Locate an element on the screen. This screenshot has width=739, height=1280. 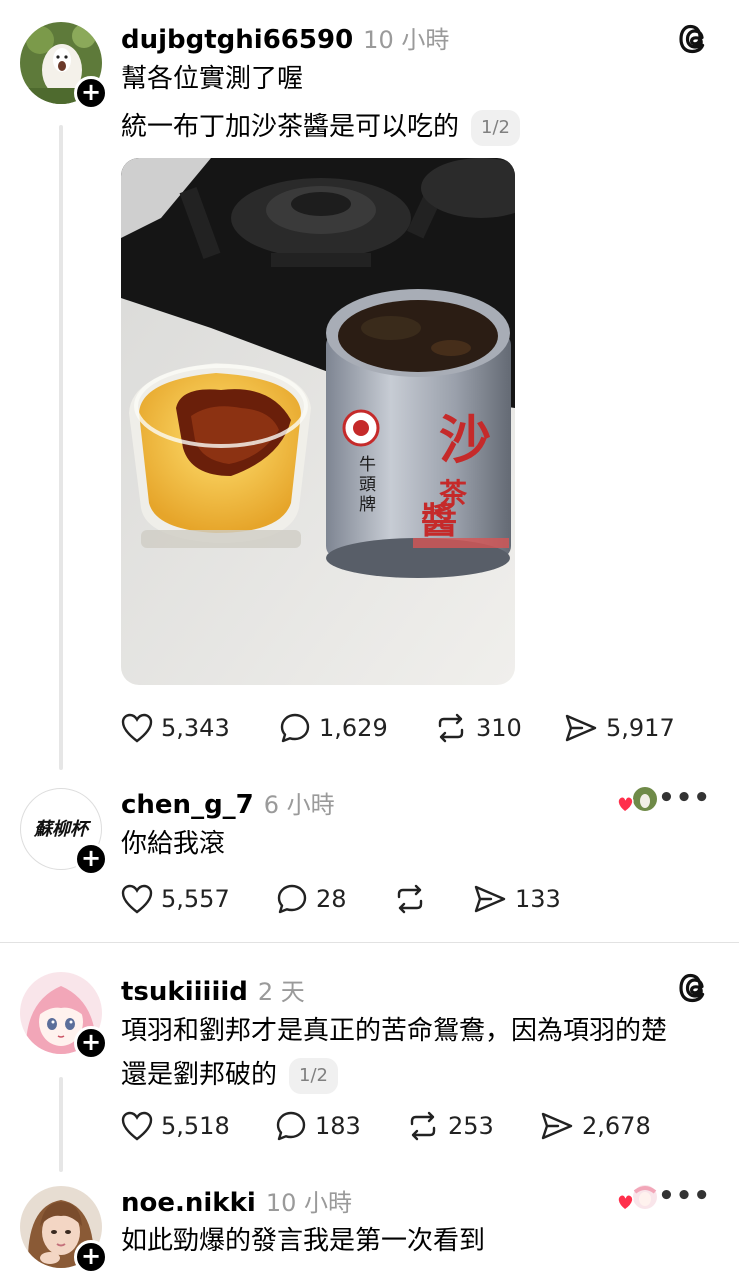
post-text-line: 統一布丁加沙茶醬是可以吃的 1/2 is located at coordinates (320, 127).